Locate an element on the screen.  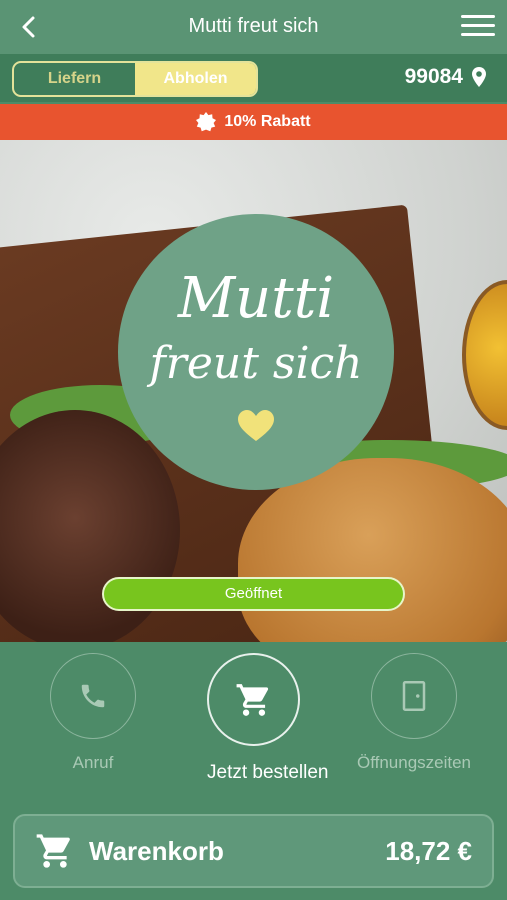
opening-hours-button: Öffnungszeiten is located at coordinates (414, 713).